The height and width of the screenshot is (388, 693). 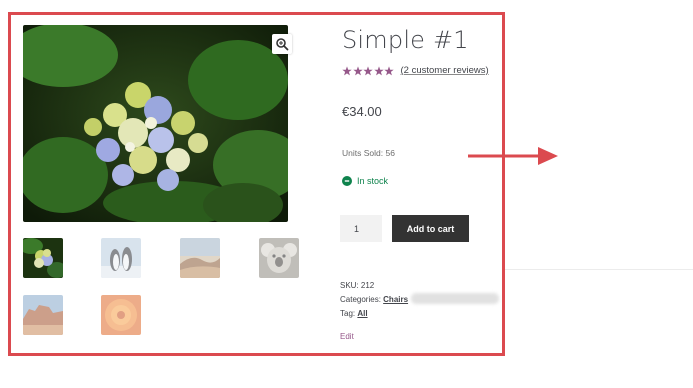 I want to click on annotation-arrow, so click(x=513, y=156).